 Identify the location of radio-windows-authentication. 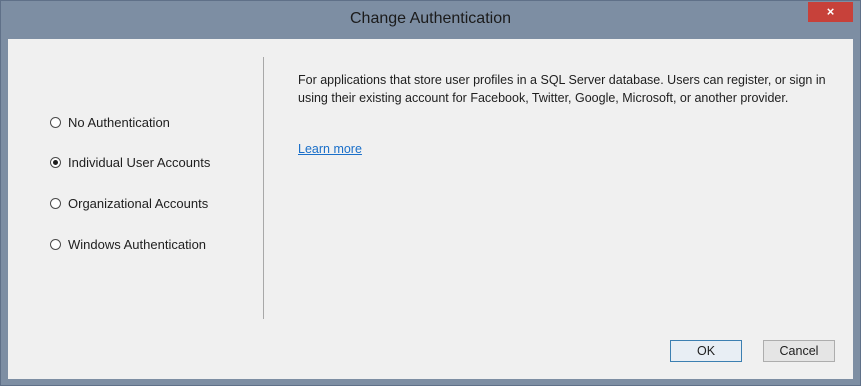
(55, 244).